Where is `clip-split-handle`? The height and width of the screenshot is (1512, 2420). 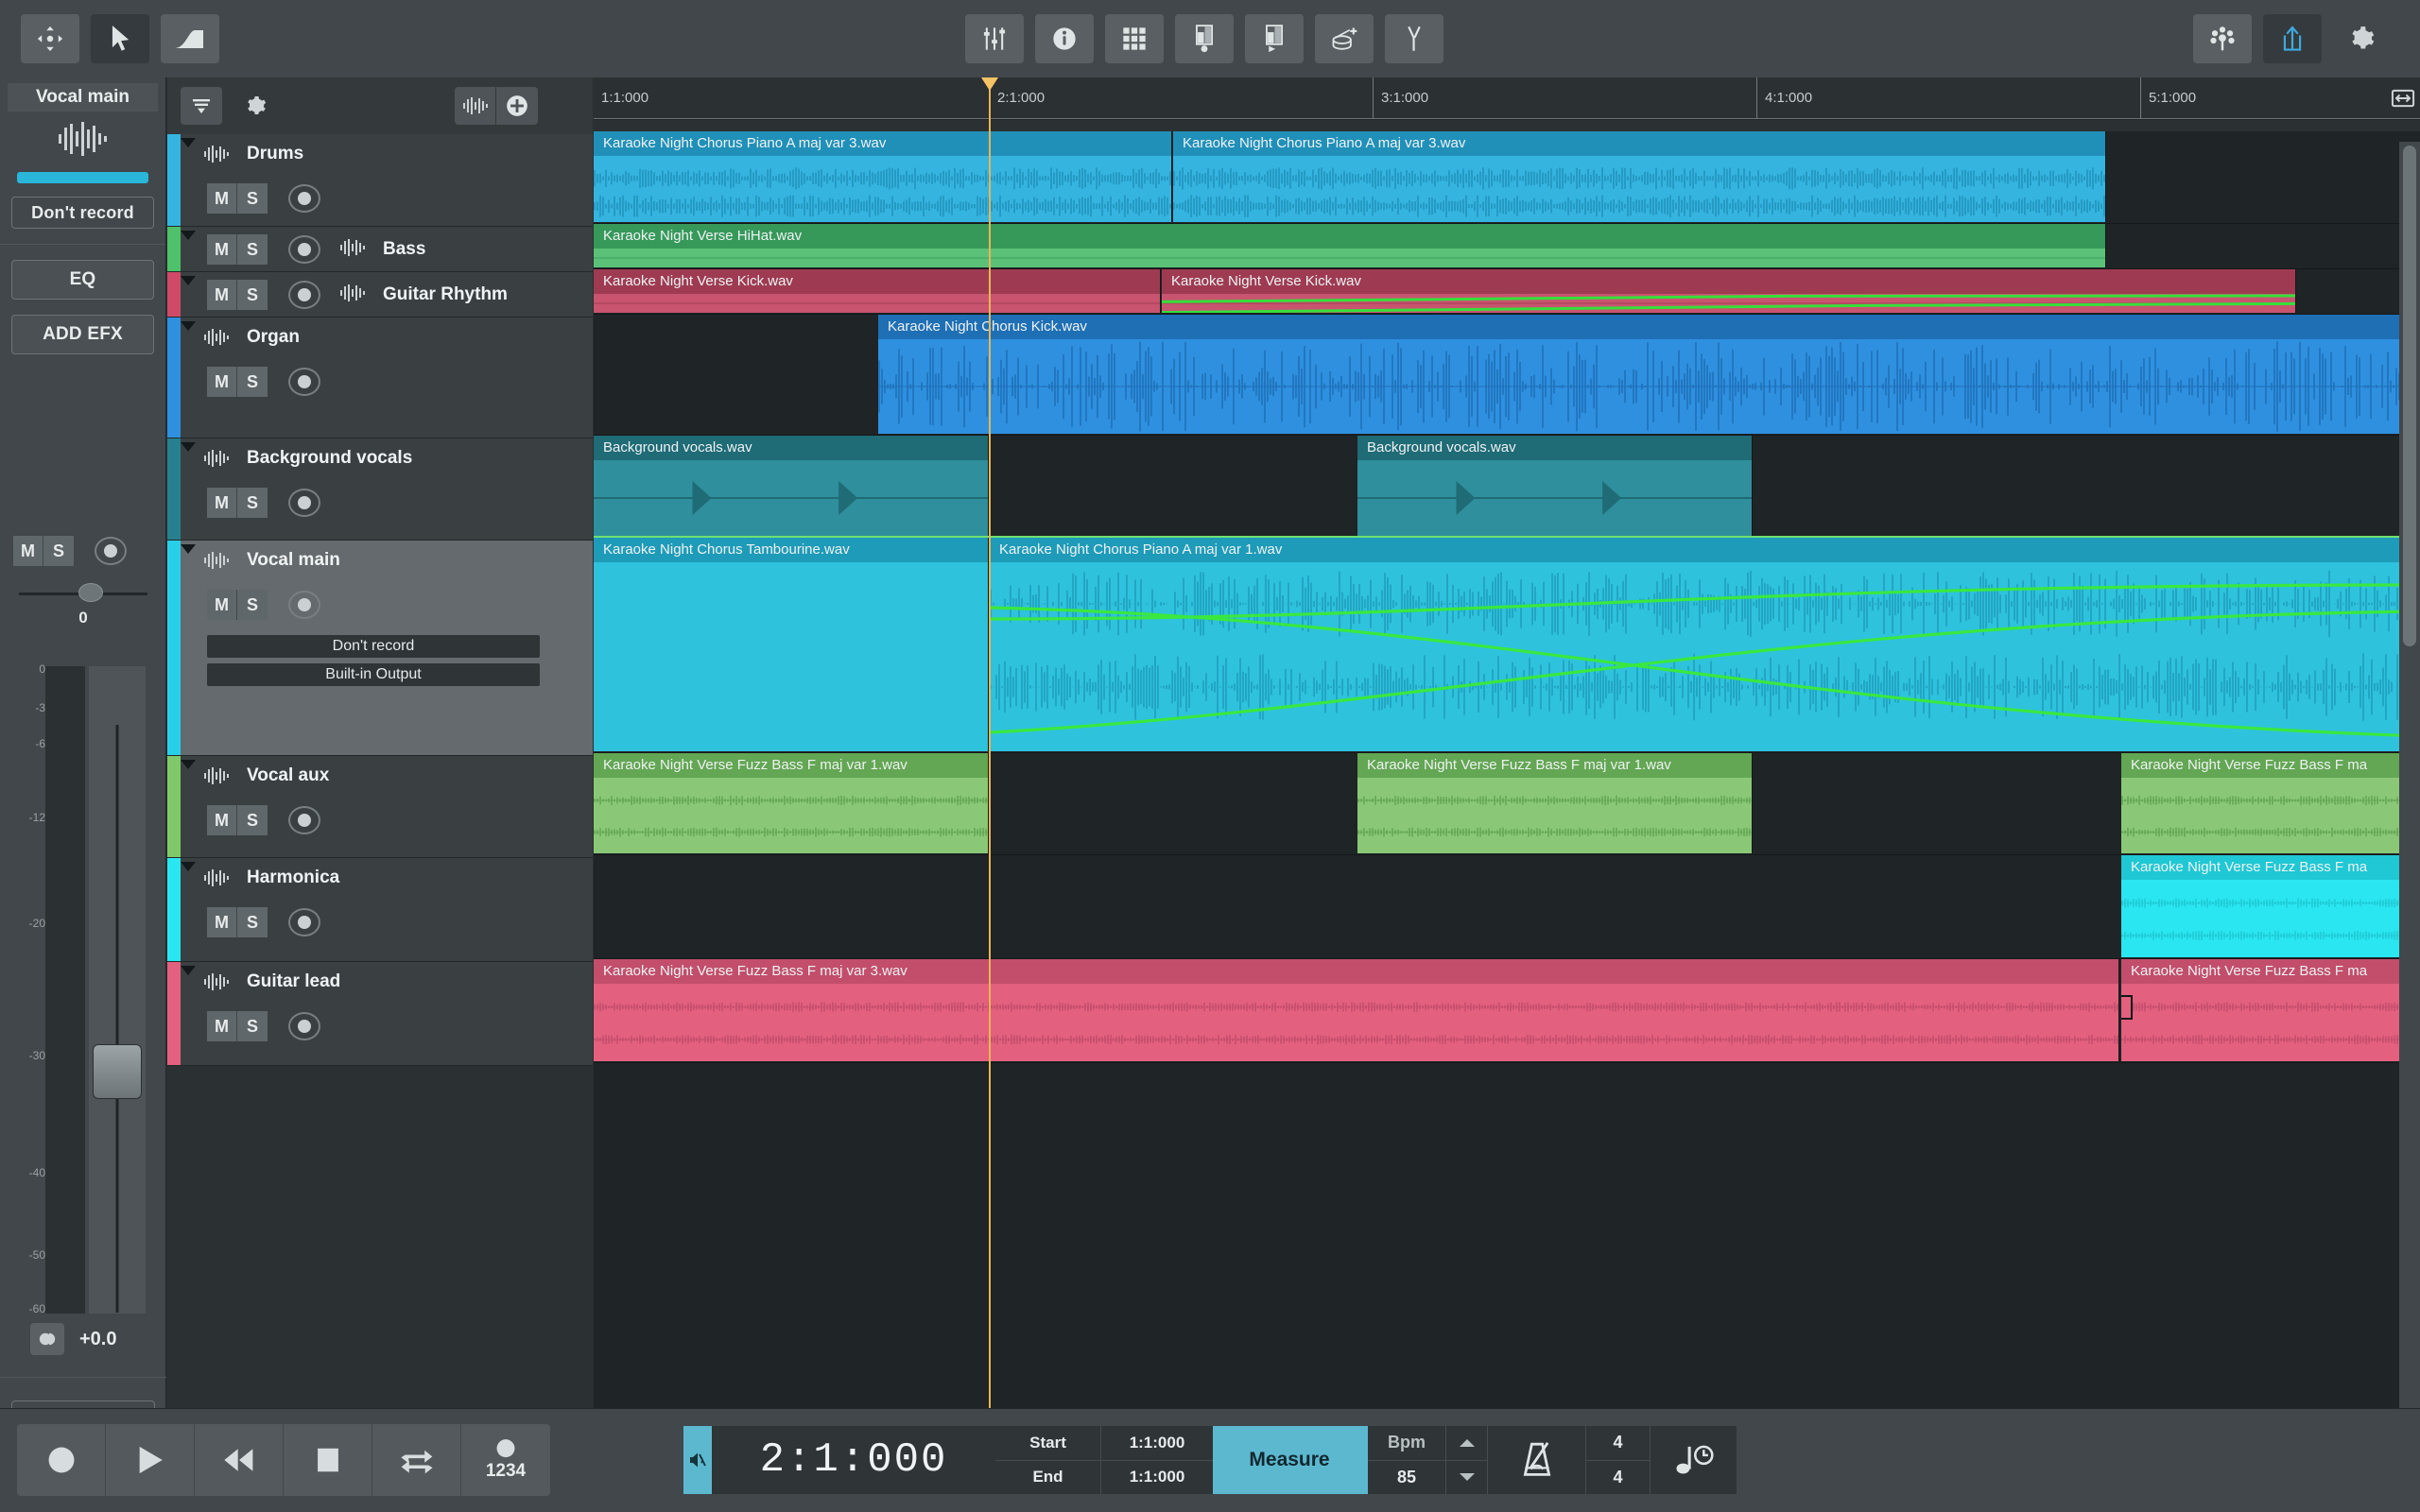
clip-split-handle is located at coordinates (2127, 1007).